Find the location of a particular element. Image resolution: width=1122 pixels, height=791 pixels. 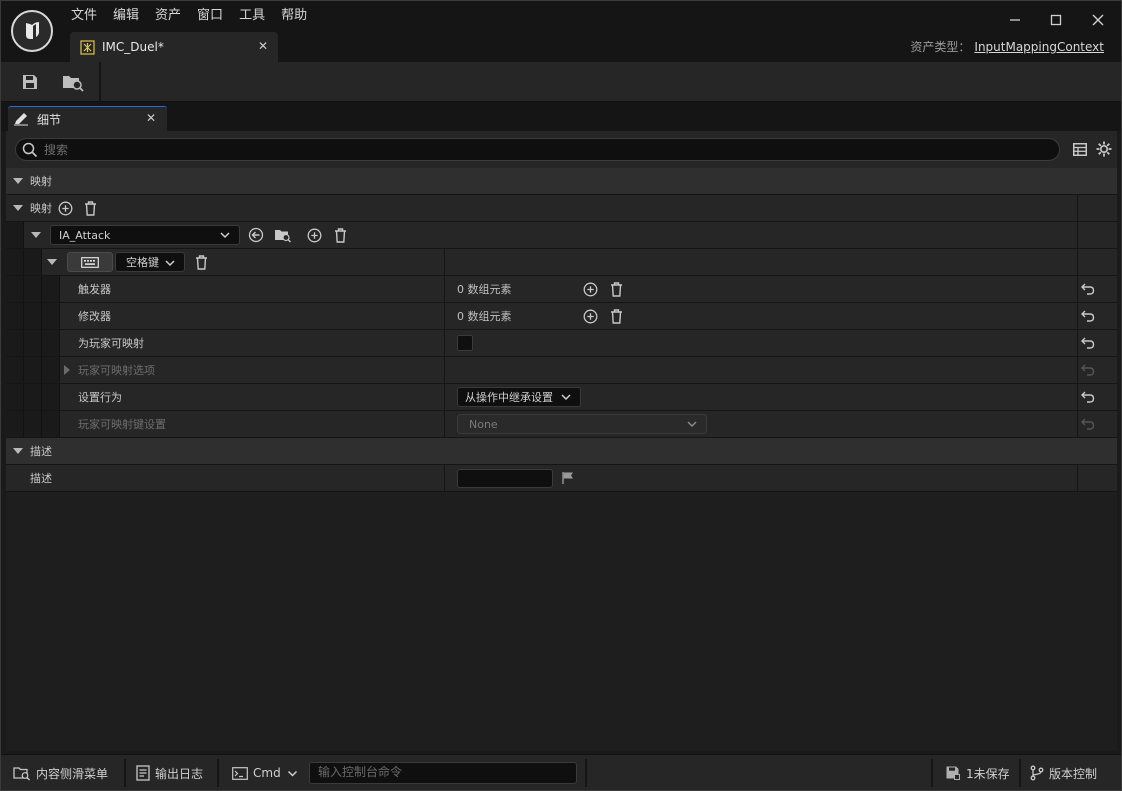

asset-type: 资产类型： InputMappingContext is located at coordinates (1007, 46).